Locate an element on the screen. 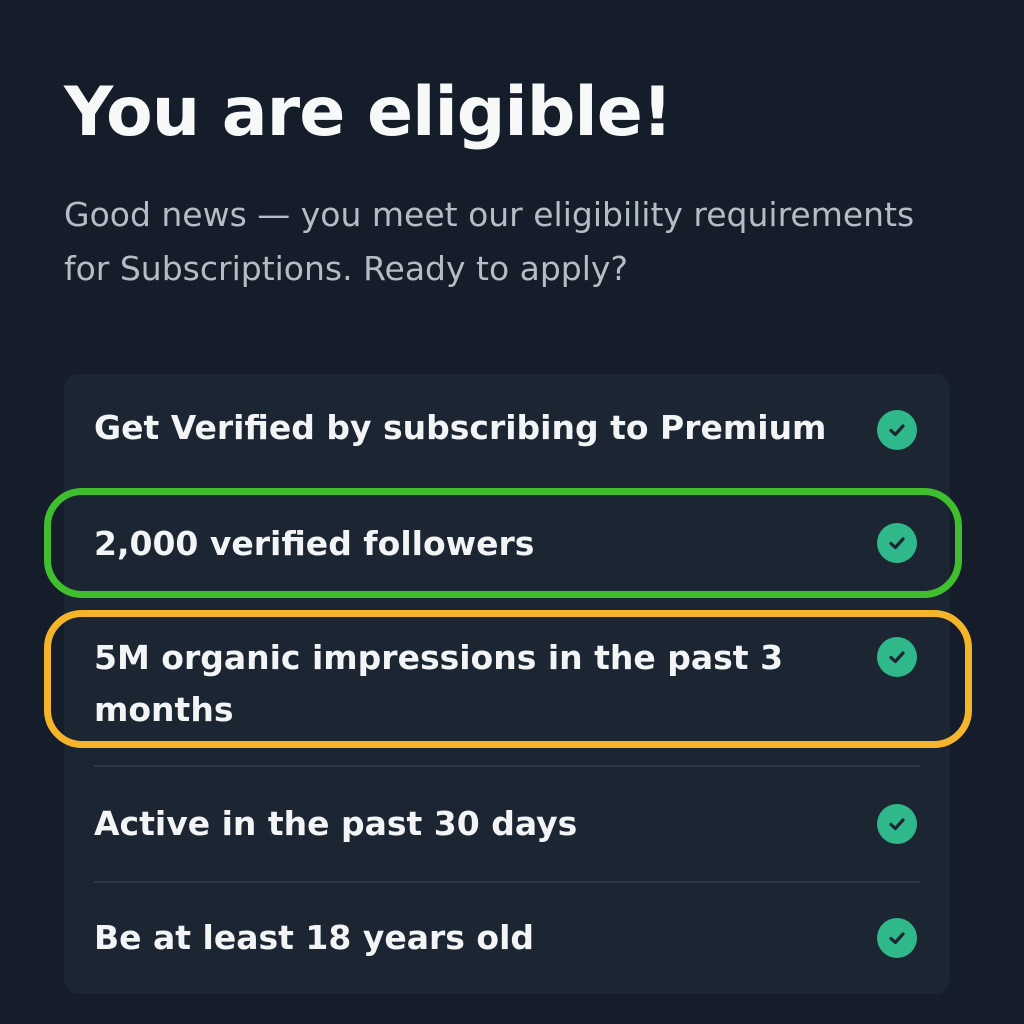 The width and height of the screenshot is (1024, 1024). page-title: You are eligible! is located at coordinates (368, 112).